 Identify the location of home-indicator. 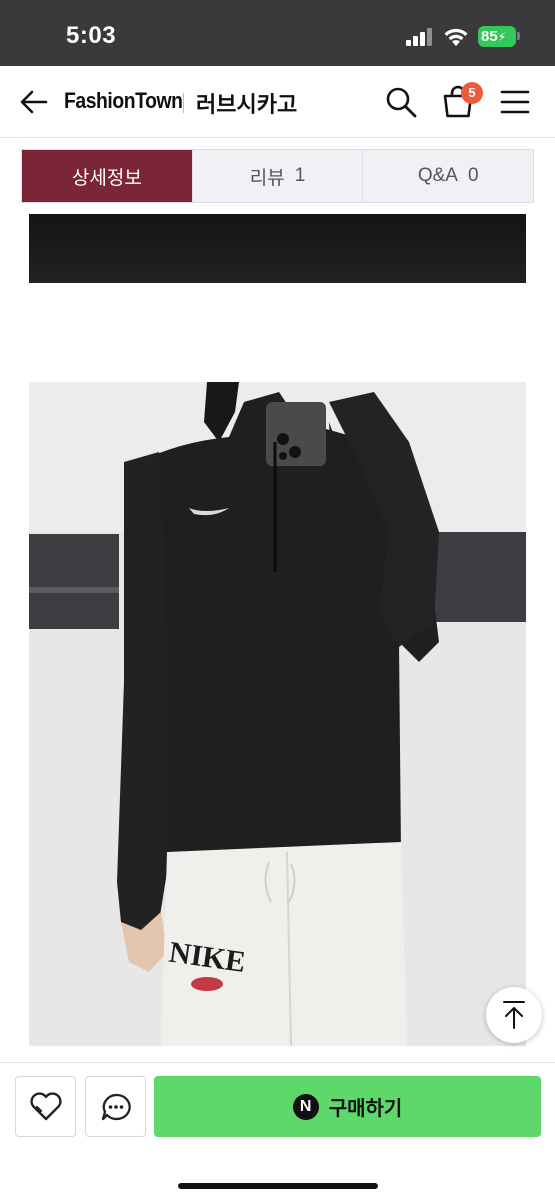
(278, 1186).